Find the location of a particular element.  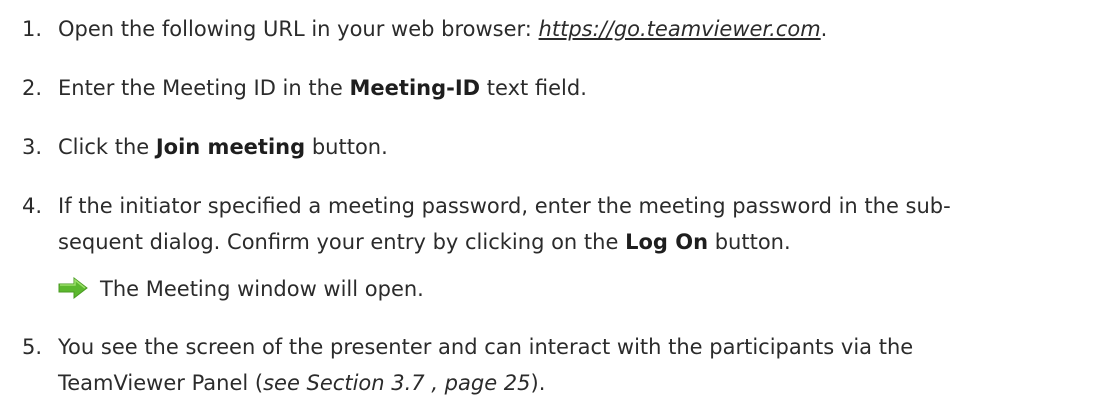

section-cross-reference: see Section 3.7 , page 25 is located at coordinates (396, 383).